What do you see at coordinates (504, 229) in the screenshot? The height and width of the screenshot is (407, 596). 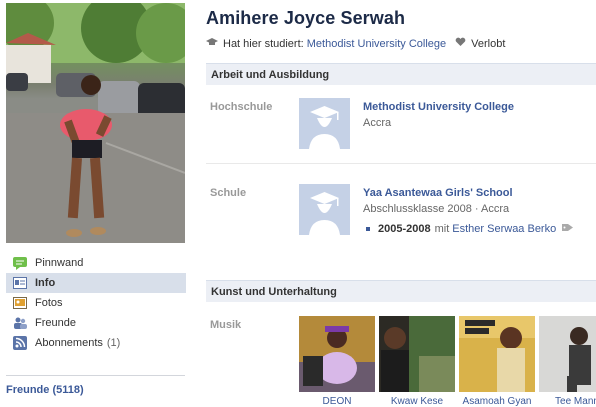 I see `classmate-link: Esther Serwaa Berko` at bounding box center [504, 229].